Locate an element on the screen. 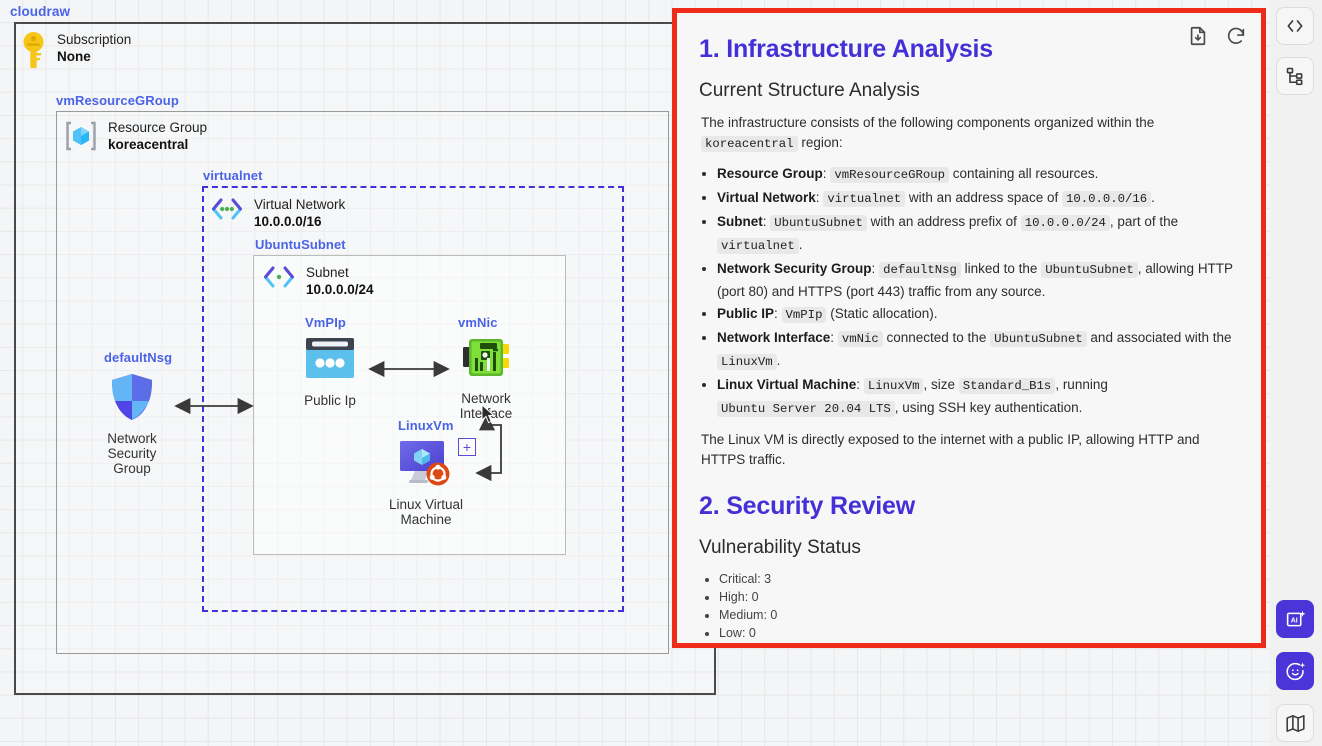  app-title: cloudraw is located at coordinates (40, 11).